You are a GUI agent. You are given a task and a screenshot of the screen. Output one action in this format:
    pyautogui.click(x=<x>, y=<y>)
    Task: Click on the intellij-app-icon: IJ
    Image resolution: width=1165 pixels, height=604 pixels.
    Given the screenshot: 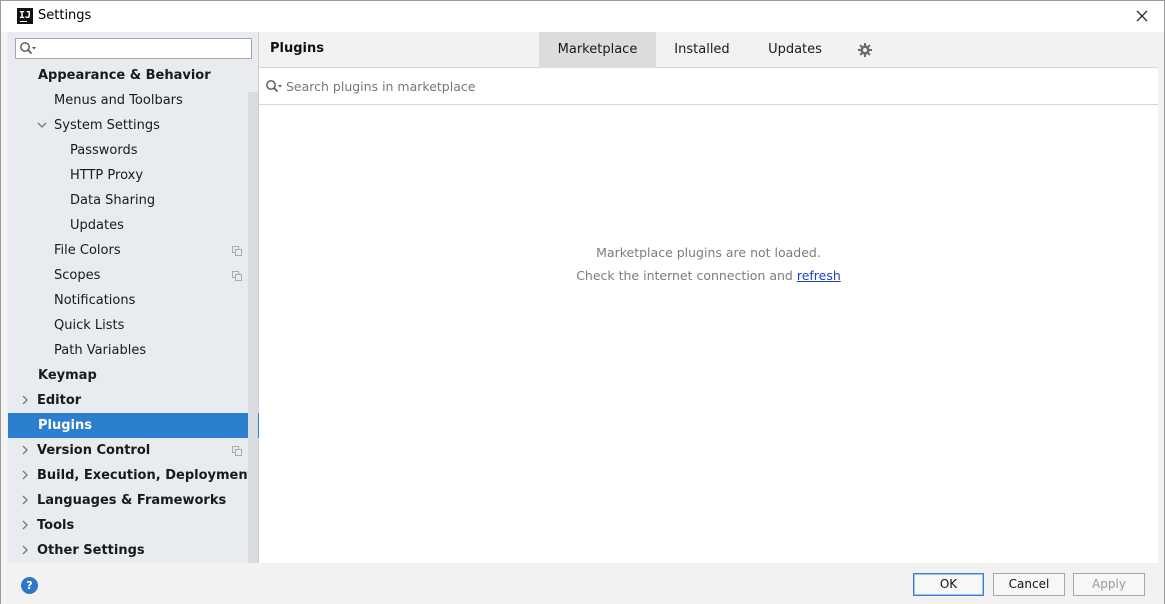 What is the action you would take?
    pyautogui.click(x=25, y=16)
    